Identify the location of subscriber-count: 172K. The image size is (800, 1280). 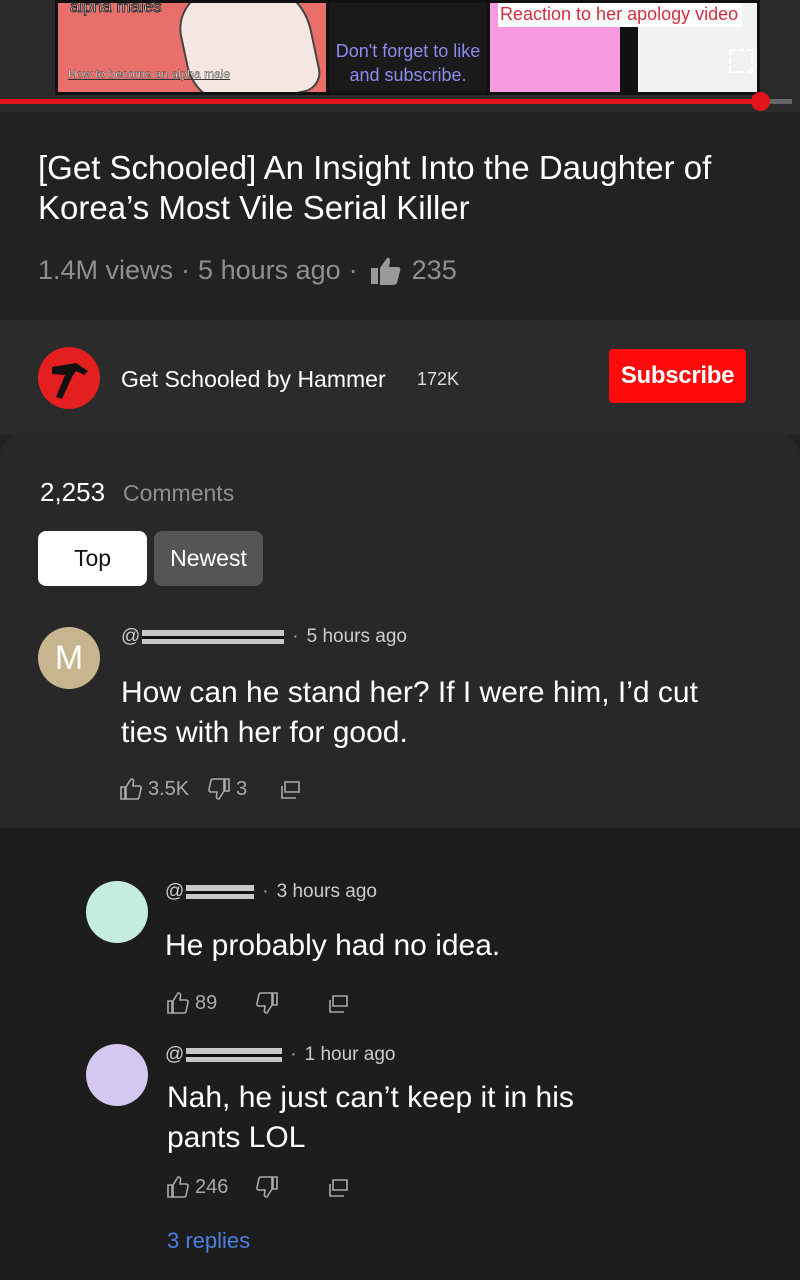
(438, 379).